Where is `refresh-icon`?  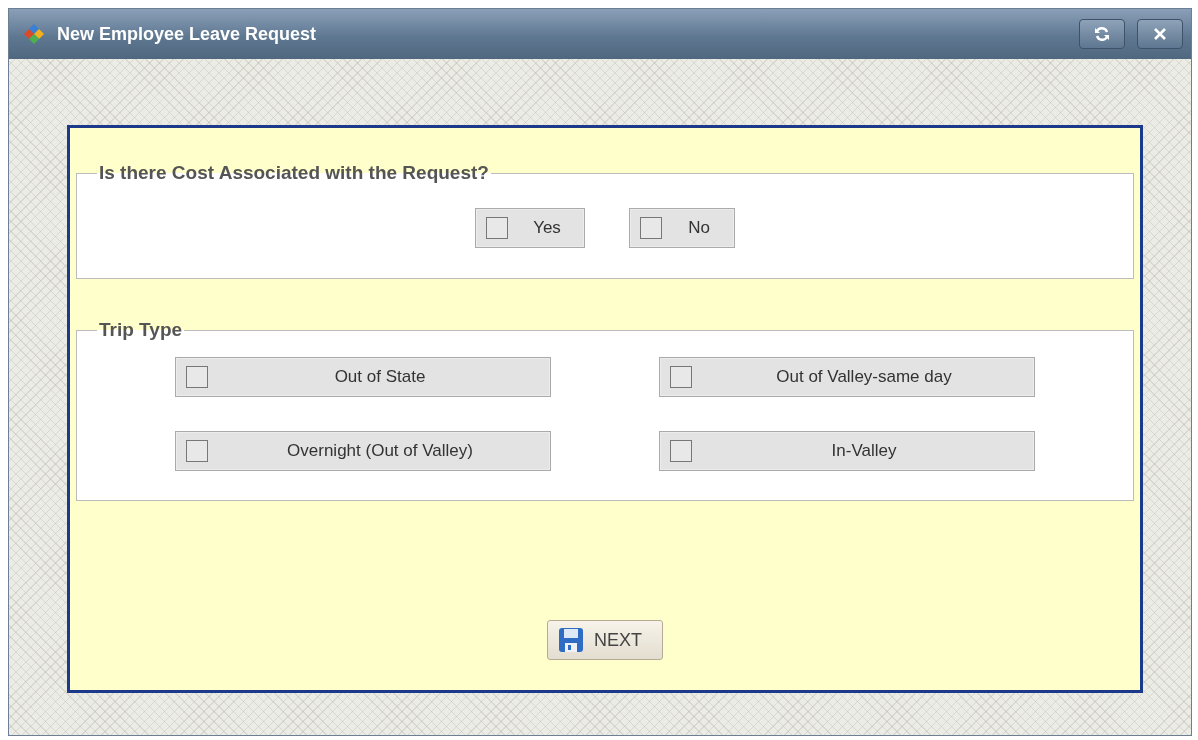 refresh-icon is located at coordinates (1102, 34).